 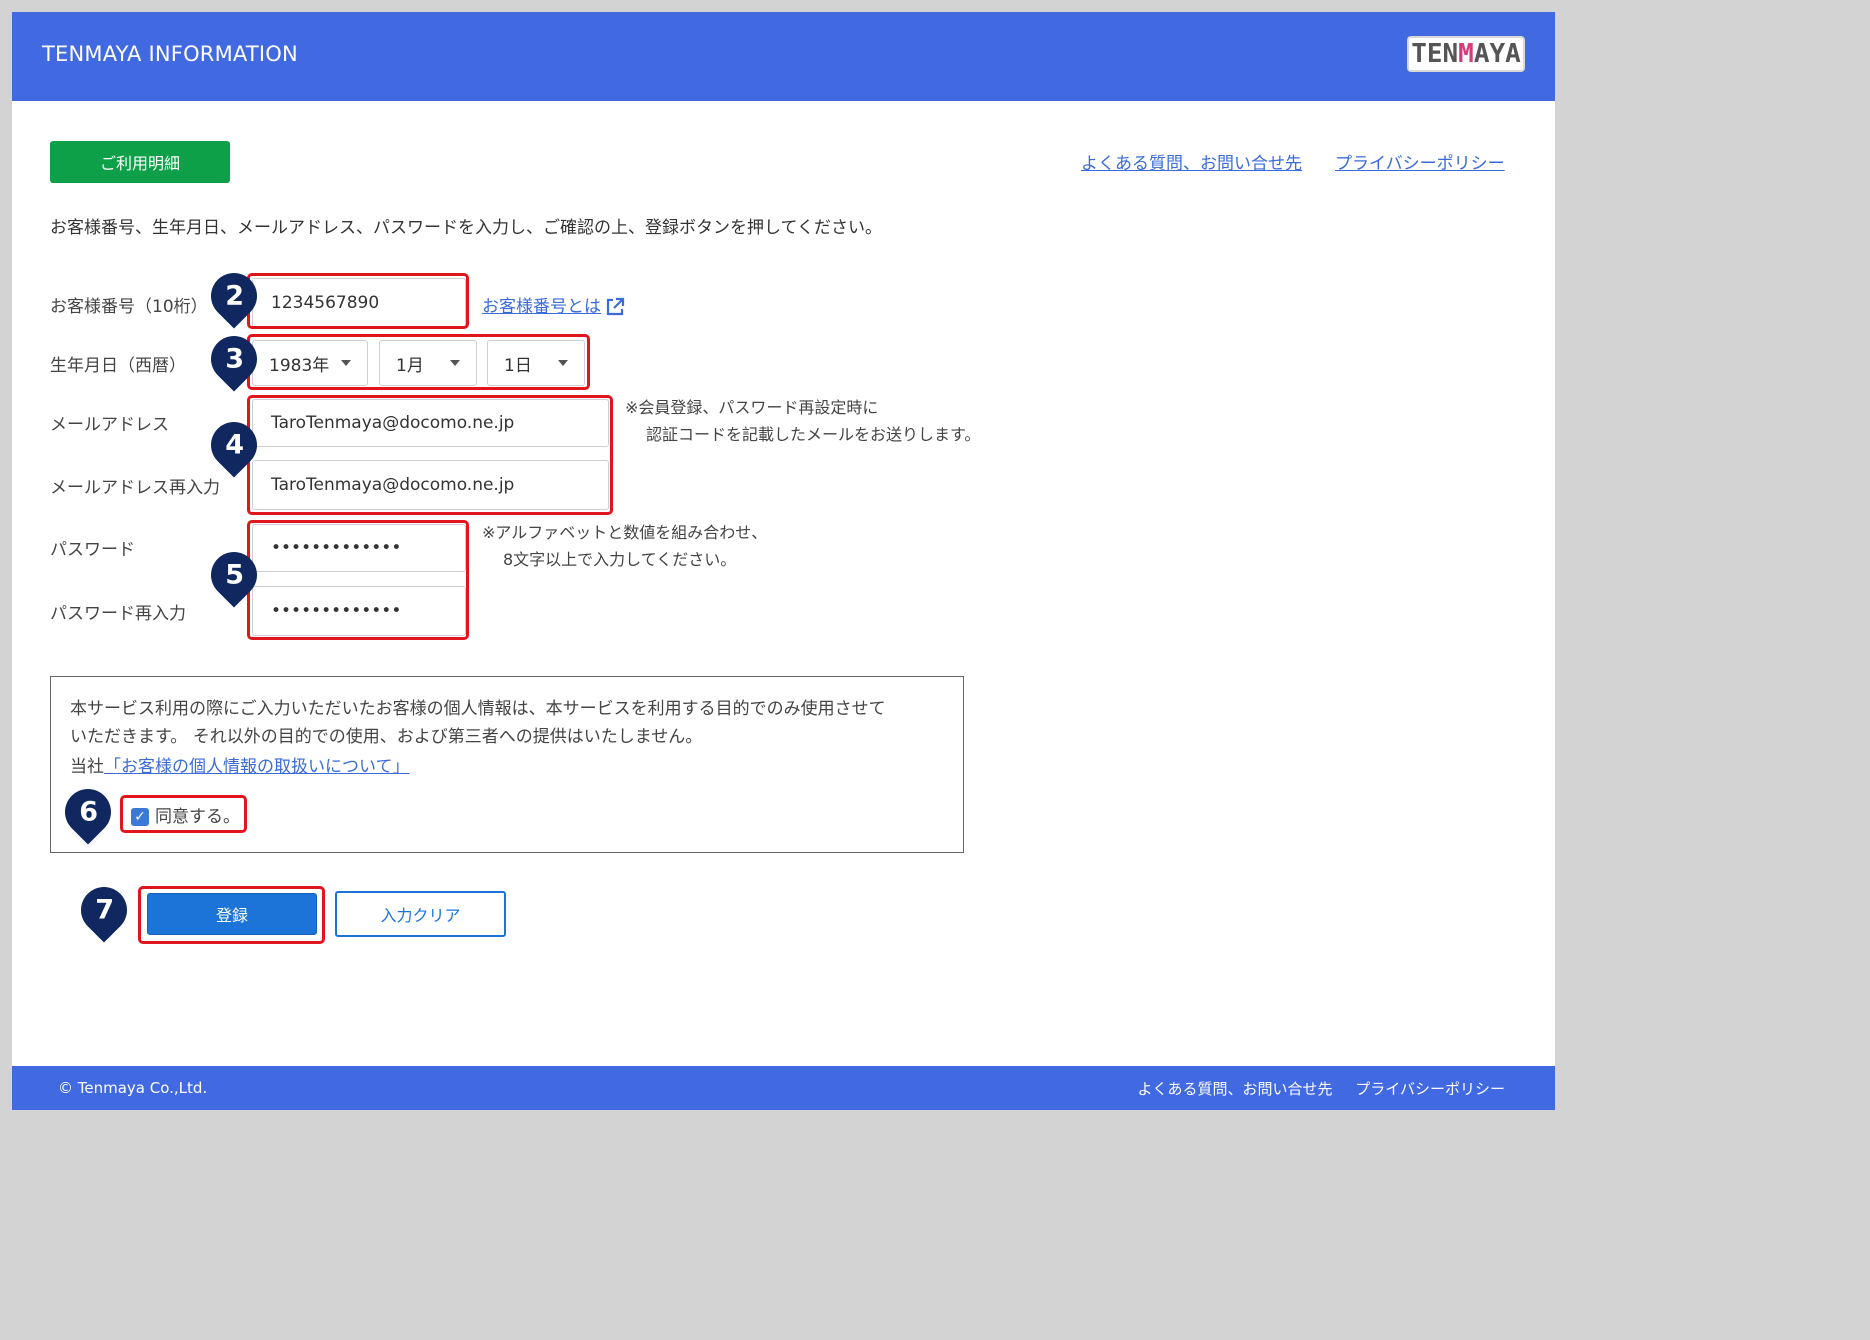 I want to click on usage-details-button: ご利用明細, so click(x=140, y=162).